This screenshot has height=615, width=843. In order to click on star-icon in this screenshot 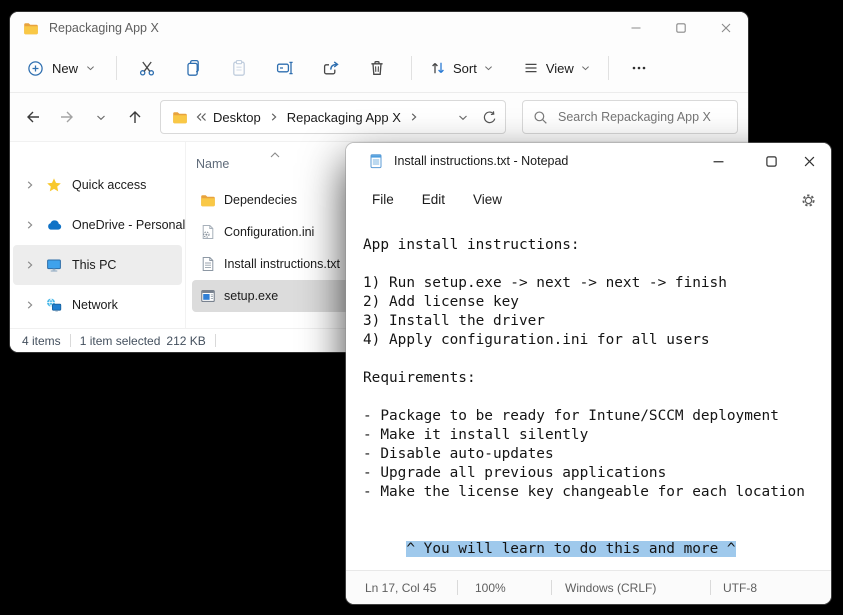, I will do `click(54, 185)`.